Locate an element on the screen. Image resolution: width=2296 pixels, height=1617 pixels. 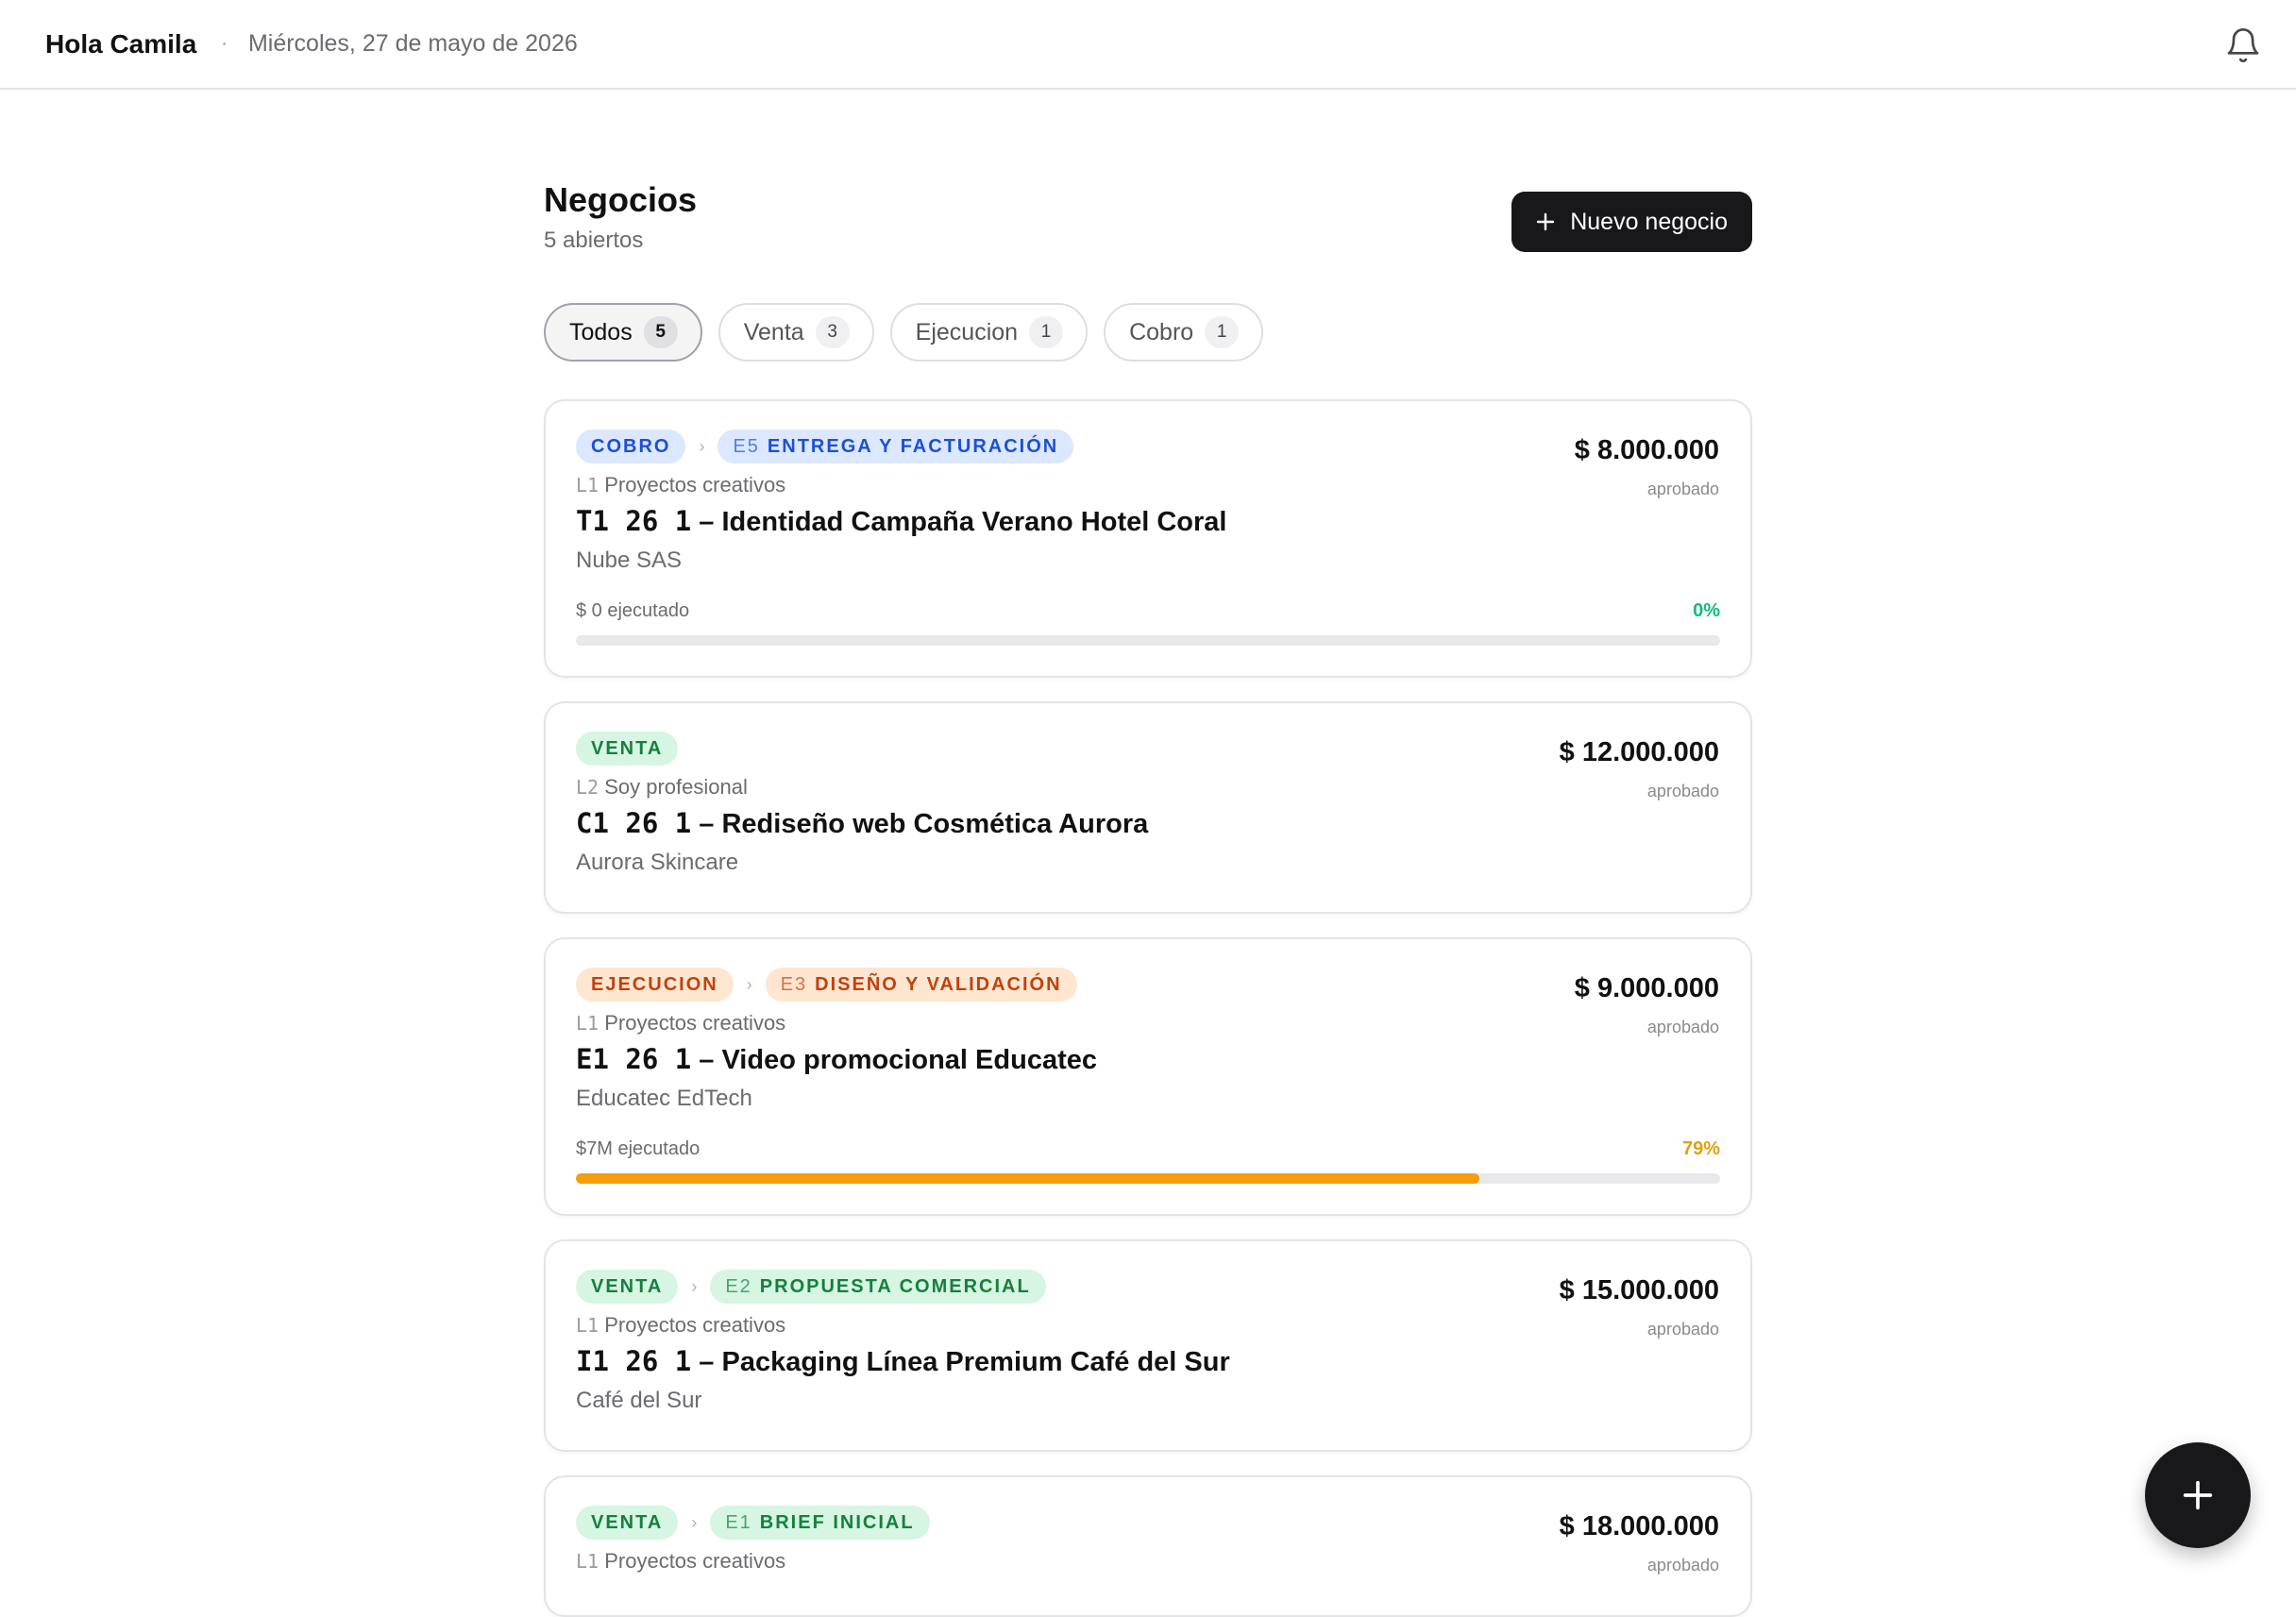
greeting: Hola Camila is located at coordinates (121, 43).